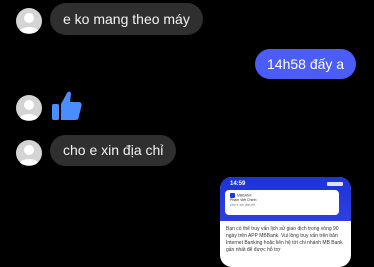 The height and width of the screenshot is (267, 374). What do you see at coordinates (238, 184) in the screenshot?
I see `status-time: 14:59` at bounding box center [238, 184].